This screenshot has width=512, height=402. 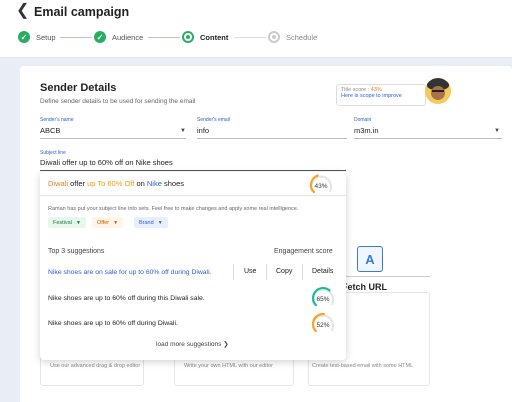 What do you see at coordinates (108, 222) in the screenshot?
I see `tag-offer: Offer ▼` at bounding box center [108, 222].